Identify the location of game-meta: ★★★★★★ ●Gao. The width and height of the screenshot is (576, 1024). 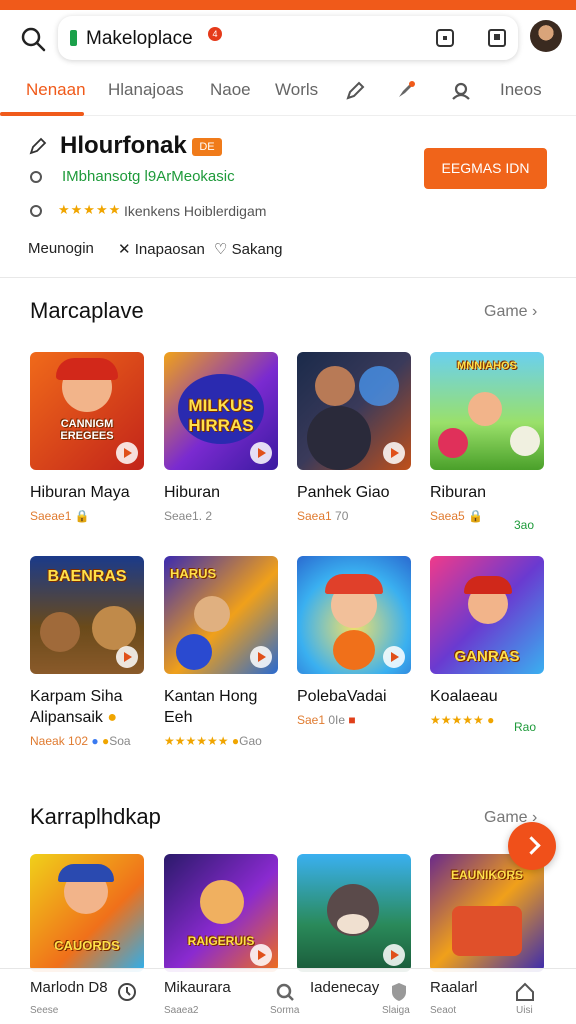
(222, 741).